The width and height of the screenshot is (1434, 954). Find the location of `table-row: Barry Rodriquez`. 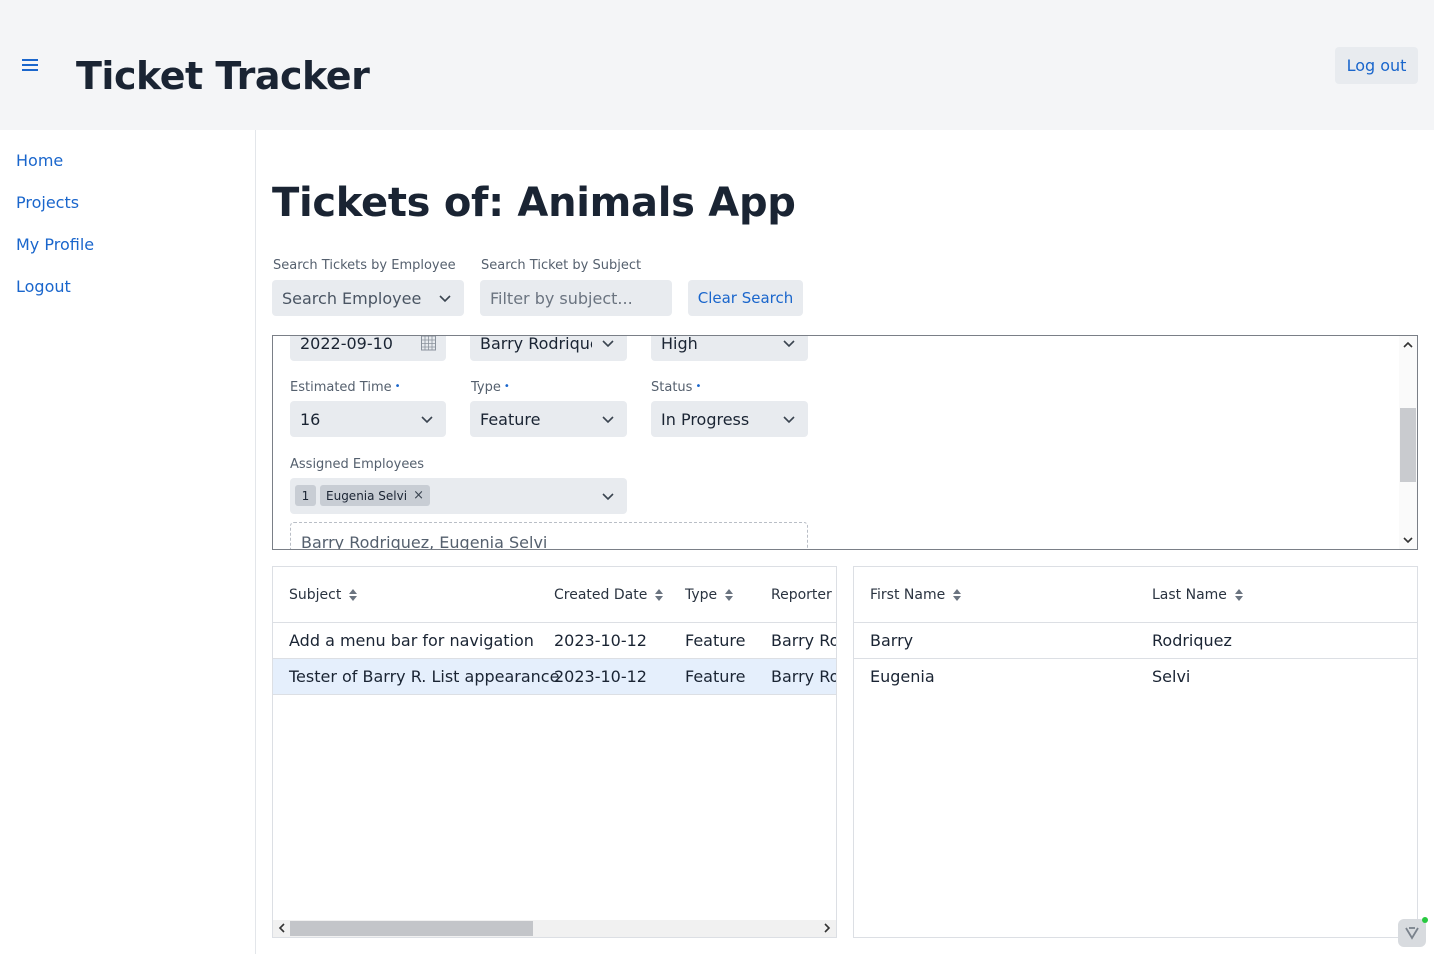

table-row: Barry Rodriquez is located at coordinates (1135, 641).